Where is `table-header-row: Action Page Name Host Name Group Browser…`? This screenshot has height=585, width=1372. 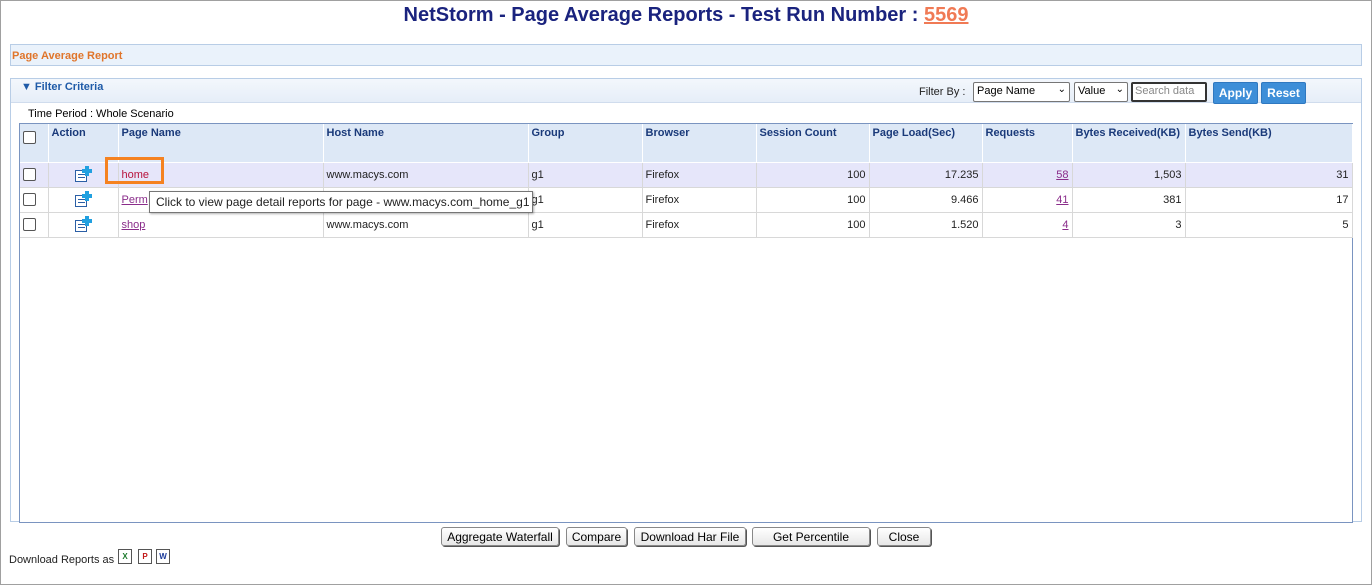 table-header-row: Action Page Name Host Name Group Browser… is located at coordinates (686, 143).